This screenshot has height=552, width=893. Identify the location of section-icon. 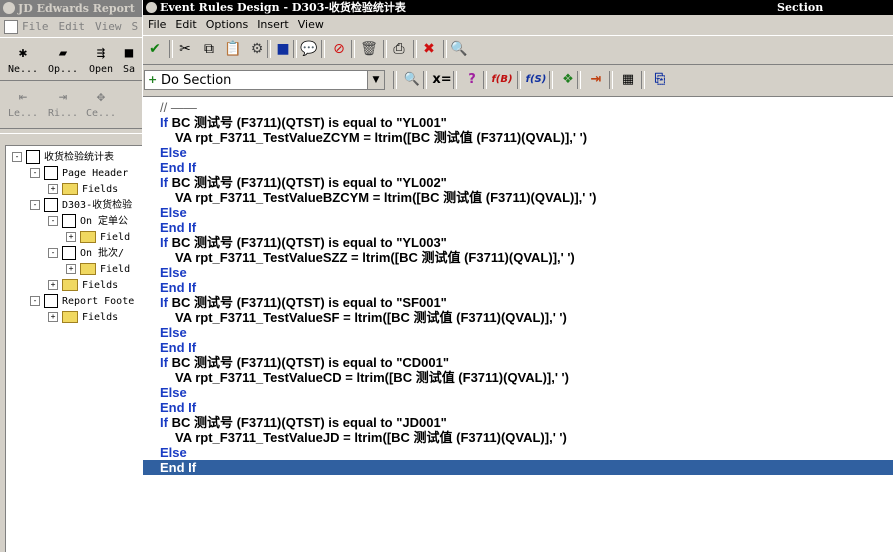
(33, 157).